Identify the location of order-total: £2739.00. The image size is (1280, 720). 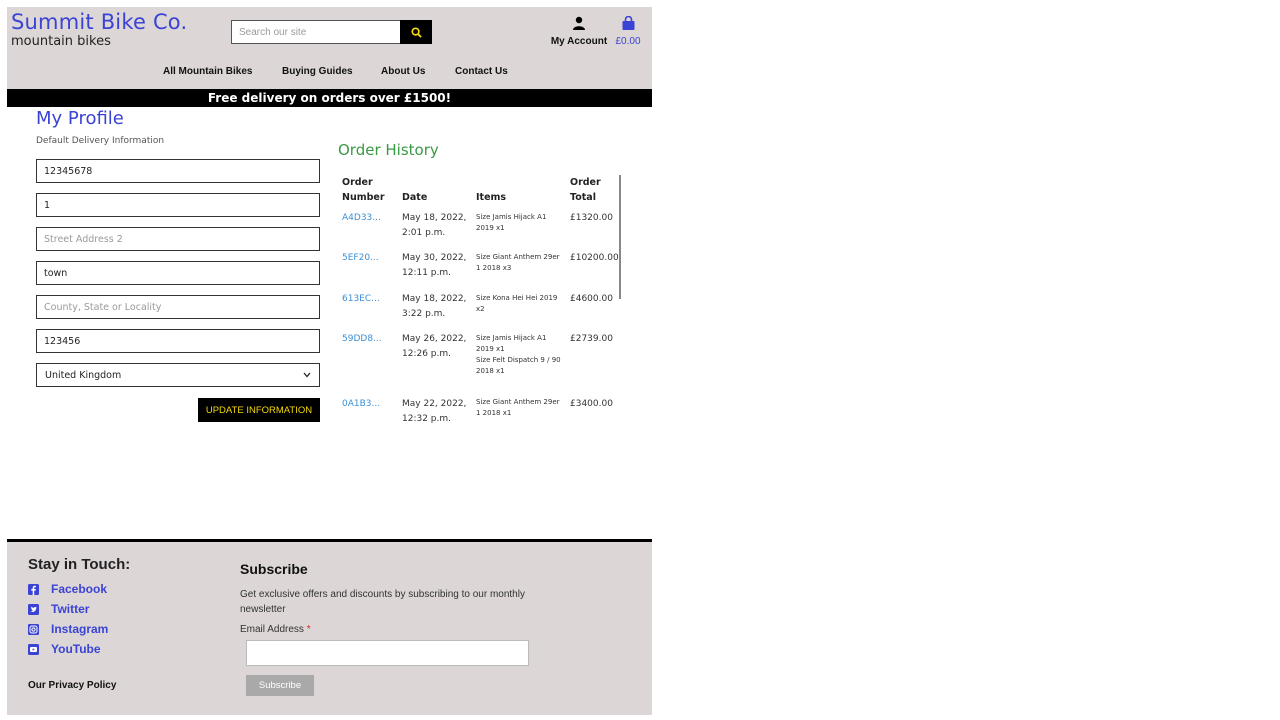
(591, 339).